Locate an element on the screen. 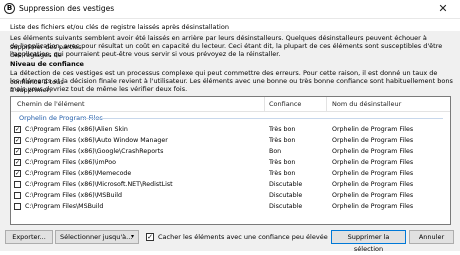  row-path: C:\Program Files (x86)\Memecode is located at coordinates (78, 173).